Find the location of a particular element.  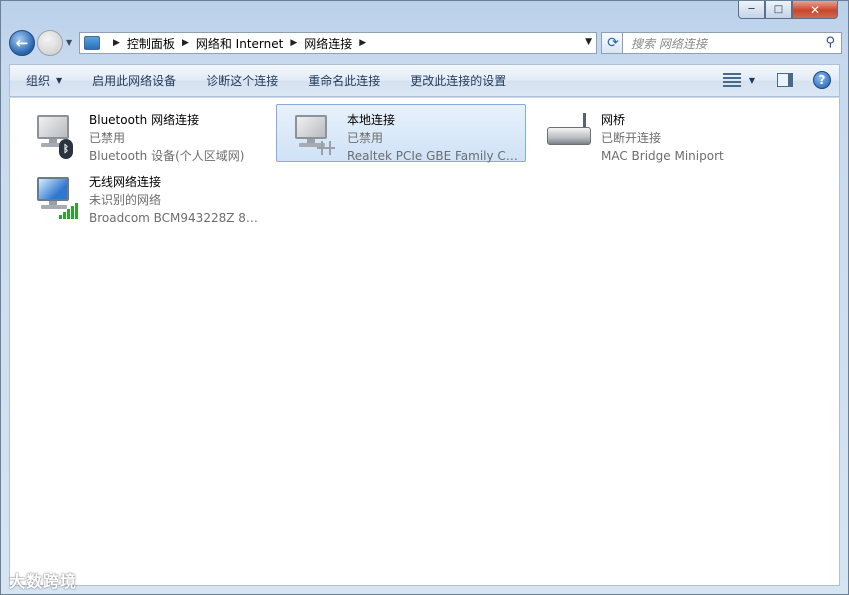

close-button: ✕ is located at coordinates (815, 10).